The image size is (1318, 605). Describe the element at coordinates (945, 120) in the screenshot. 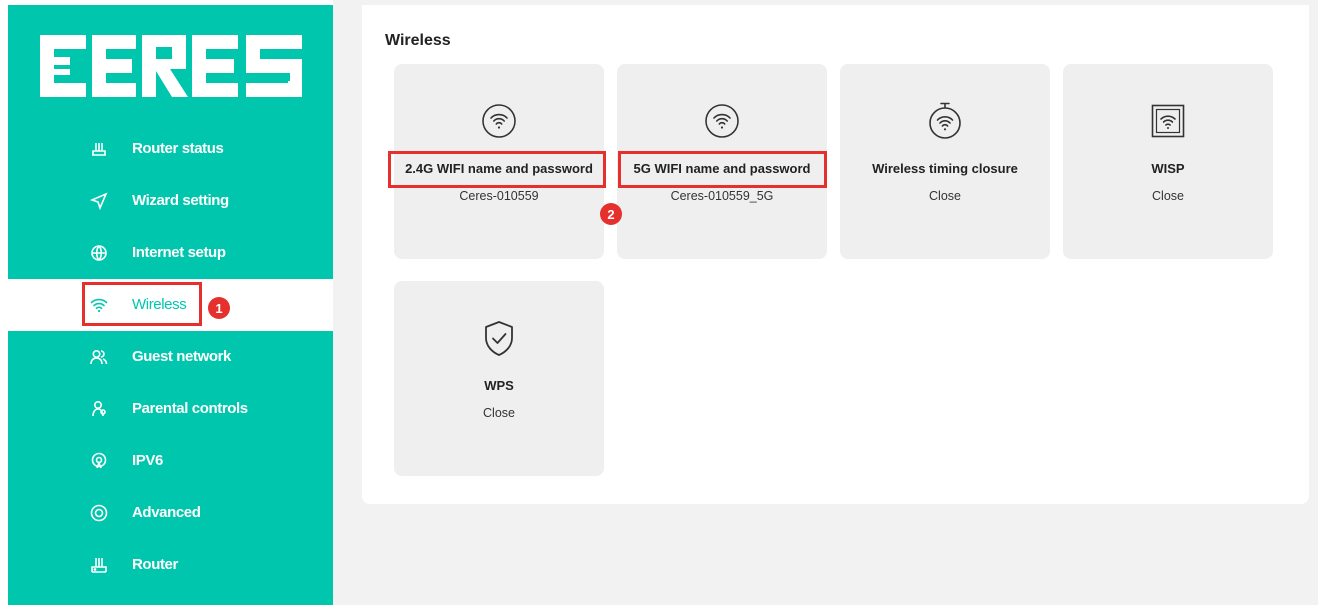

I see `wifi-timer-icon` at that location.